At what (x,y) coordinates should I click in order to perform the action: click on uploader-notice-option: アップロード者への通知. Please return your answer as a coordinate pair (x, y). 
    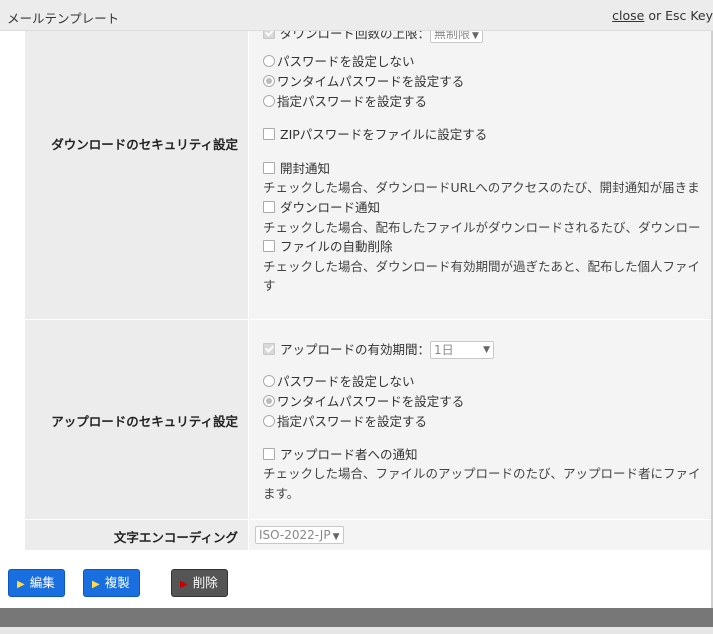
    Looking at the image, I should click on (340, 453).